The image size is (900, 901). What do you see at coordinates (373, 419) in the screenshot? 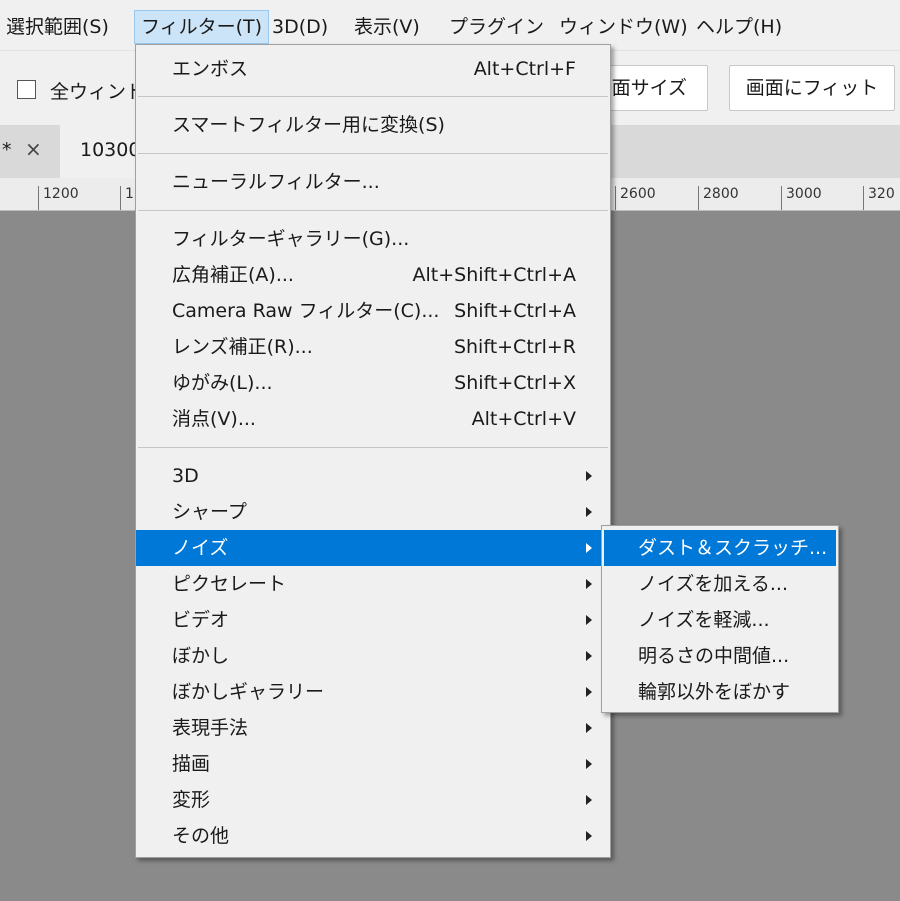
I see `menu-item-vanishing-point: 消点(V)... Alt+Ctrl+V` at bounding box center [373, 419].